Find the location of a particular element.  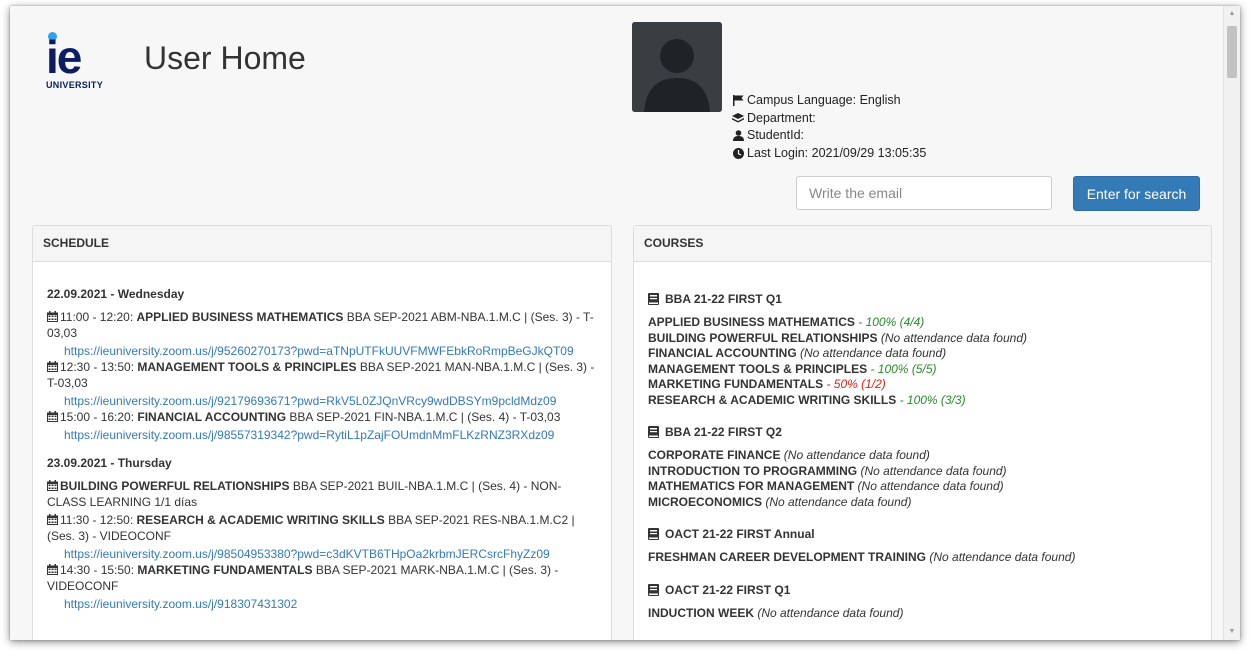

avatar is located at coordinates (677, 67).